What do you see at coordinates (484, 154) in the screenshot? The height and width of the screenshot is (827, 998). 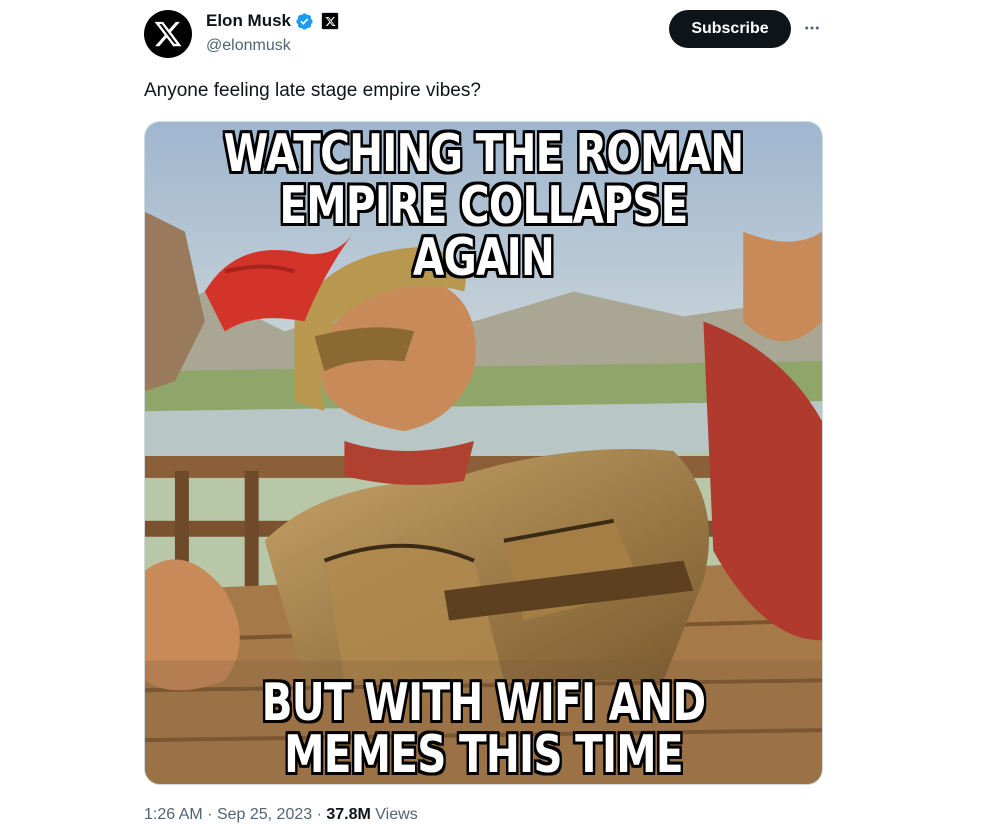 I see `meme-top-line-1: WATCHING THE ROMAN` at bounding box center [484, 154].